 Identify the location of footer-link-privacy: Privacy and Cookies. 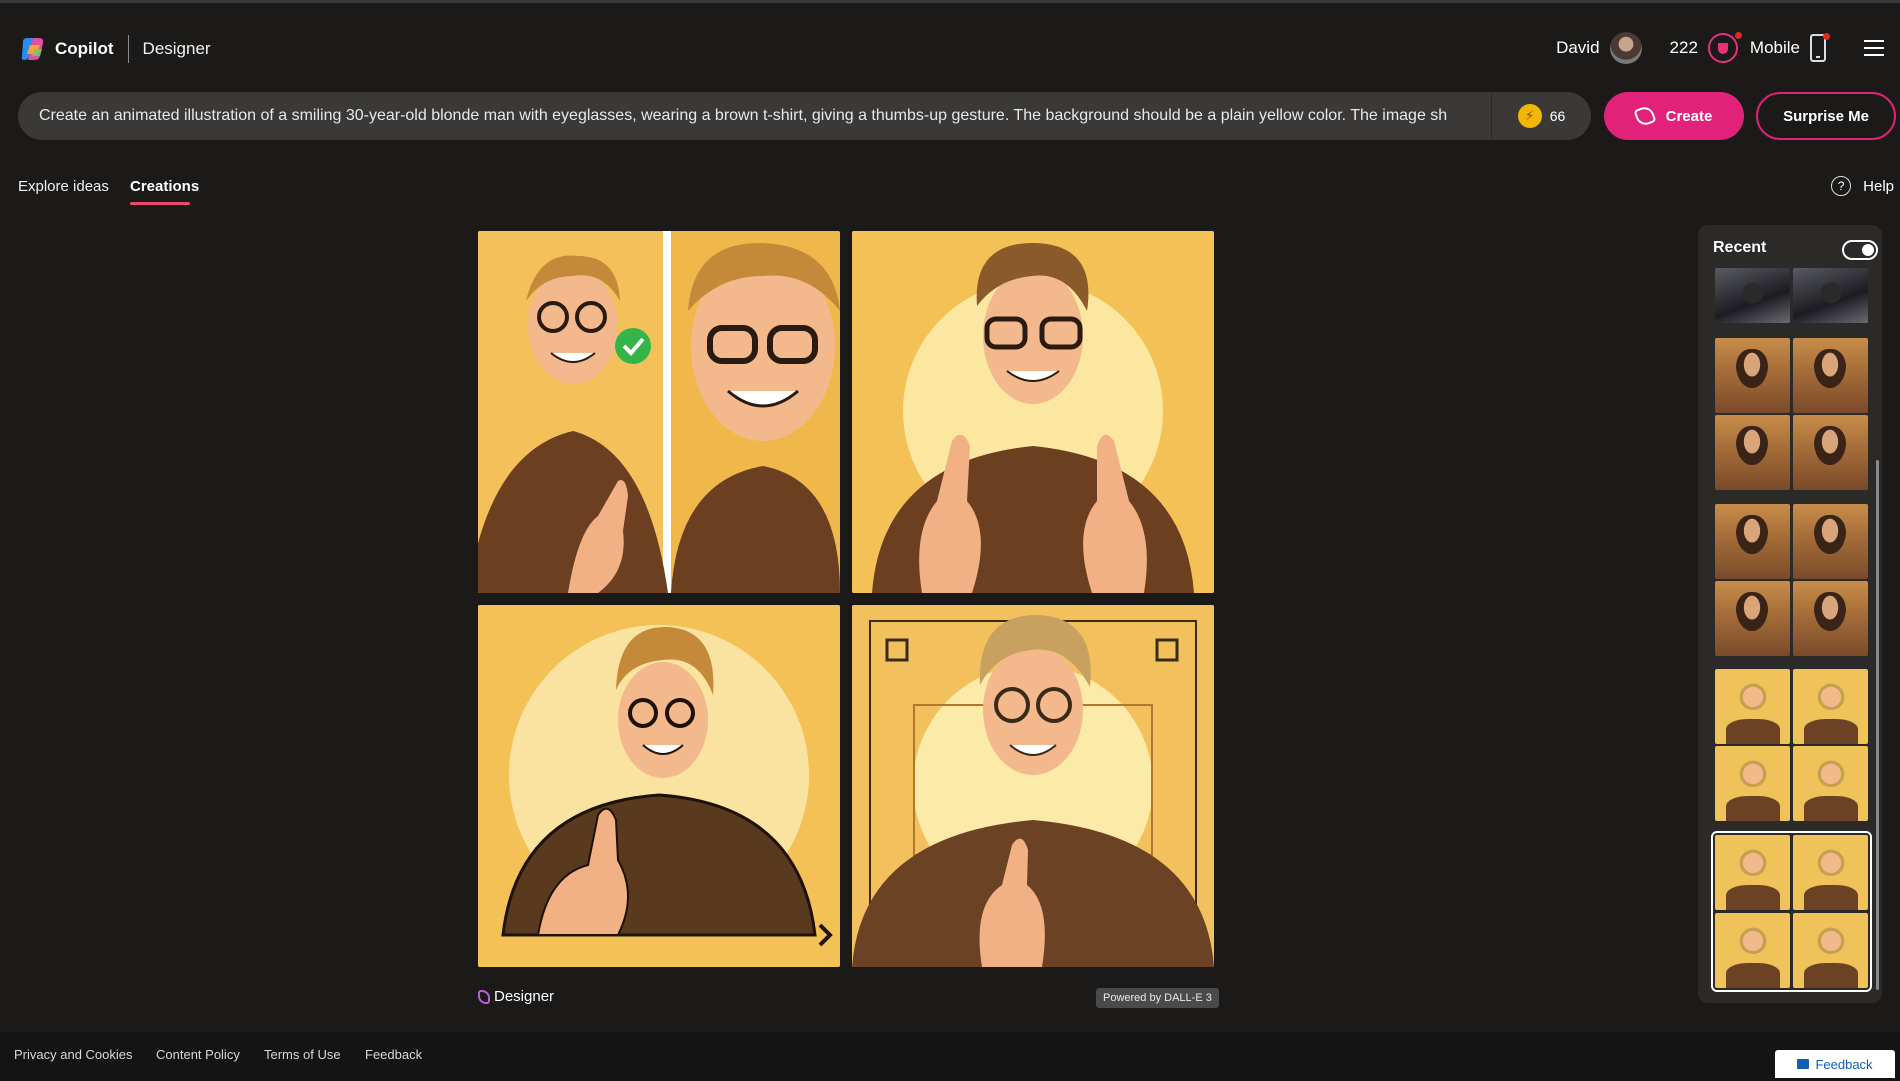
(73, 1054).